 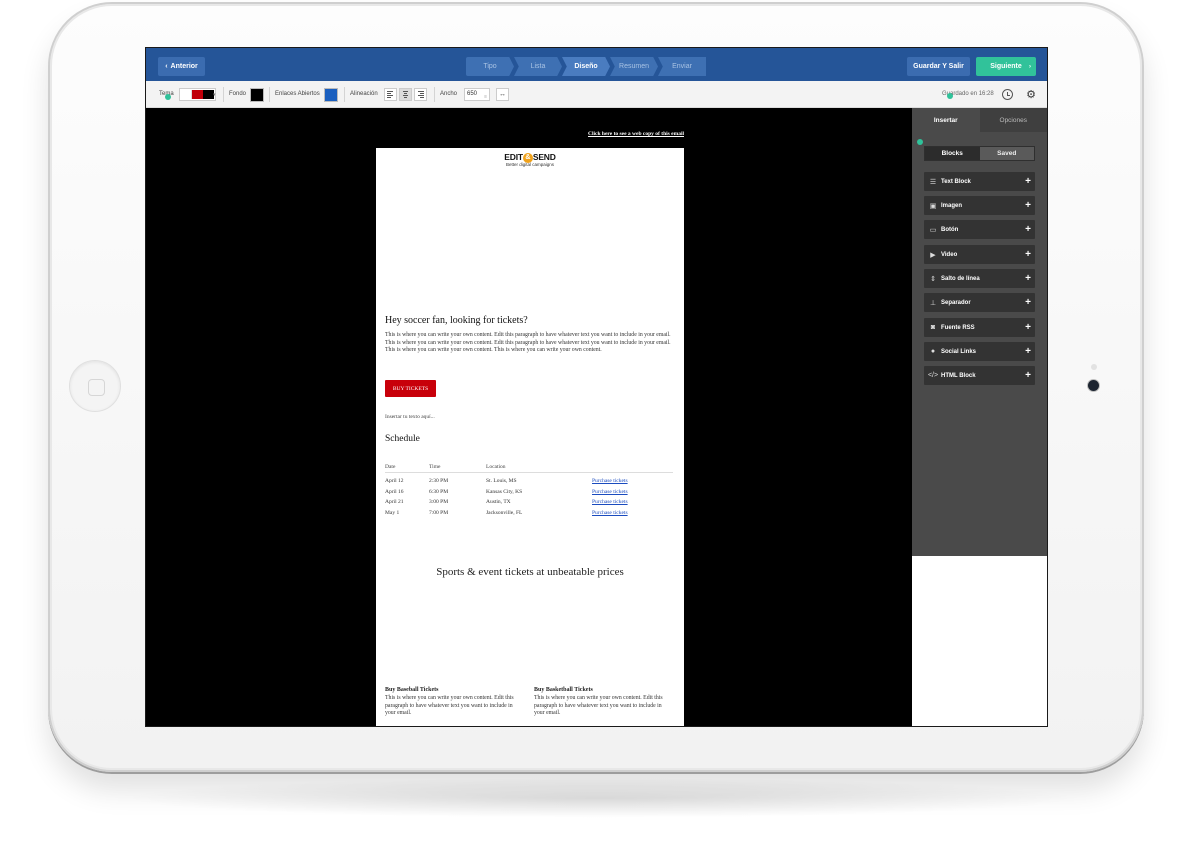 What do you see at coordinates (933, 327) in the screenshot?
I see `rss-icon: ◙` at bounding box center [933, 327].